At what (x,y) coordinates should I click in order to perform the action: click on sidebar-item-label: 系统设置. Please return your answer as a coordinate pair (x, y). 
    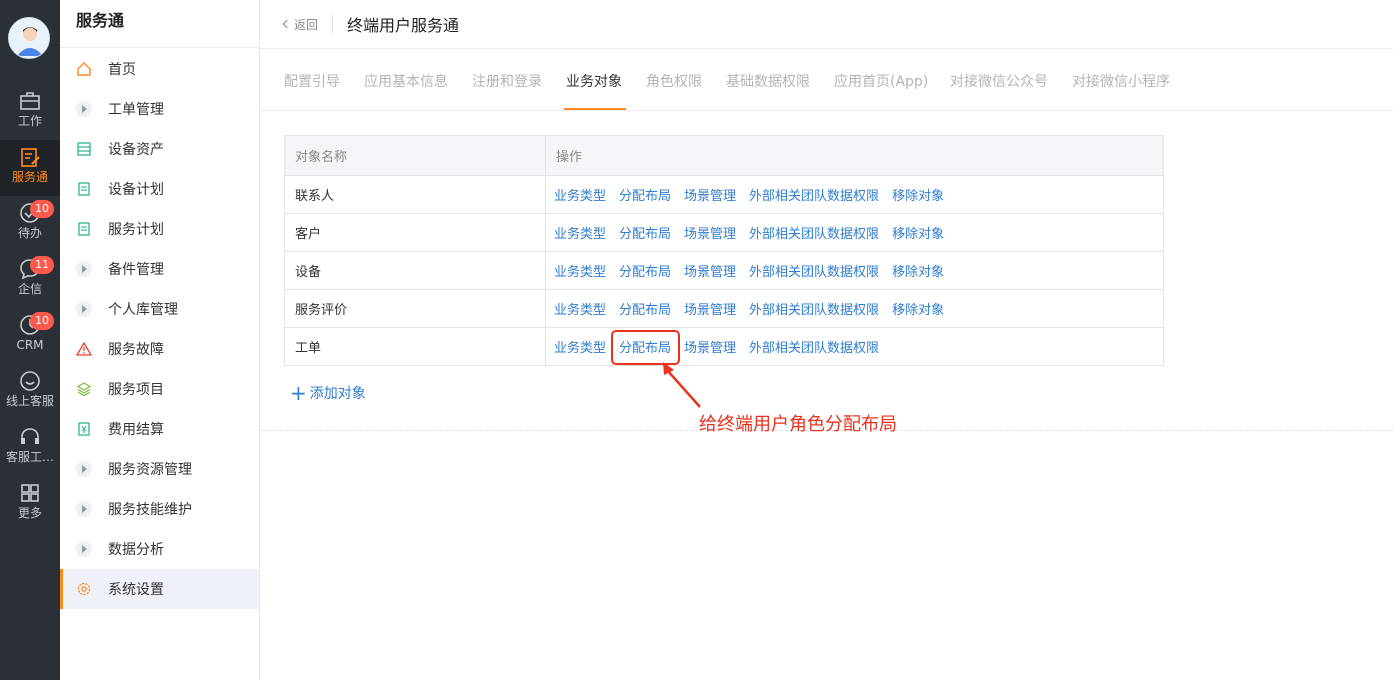
    Looking at the image, I should click on (136, 590).